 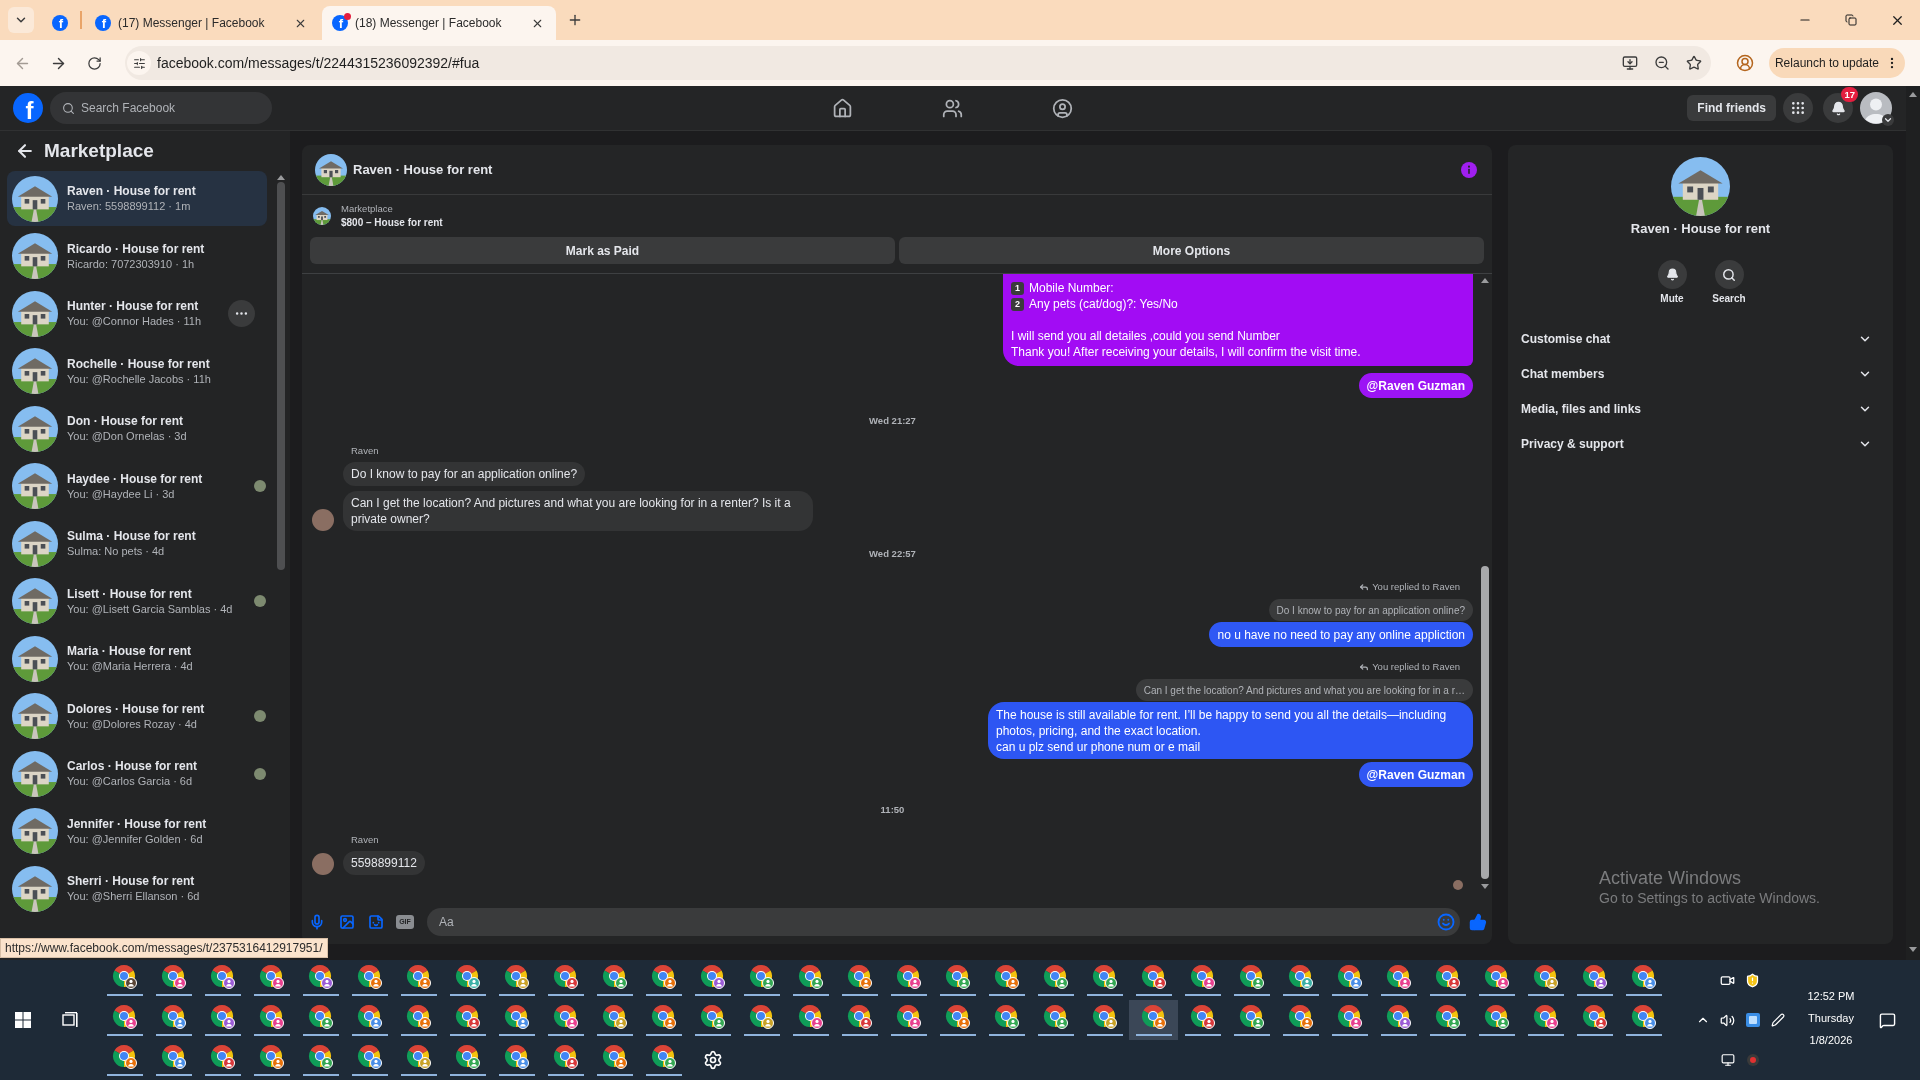 What do you see at coordinates (1672, 282) in the screenshot?
I see `chat-action-button: Mute` at bounding box center [1672, 282].